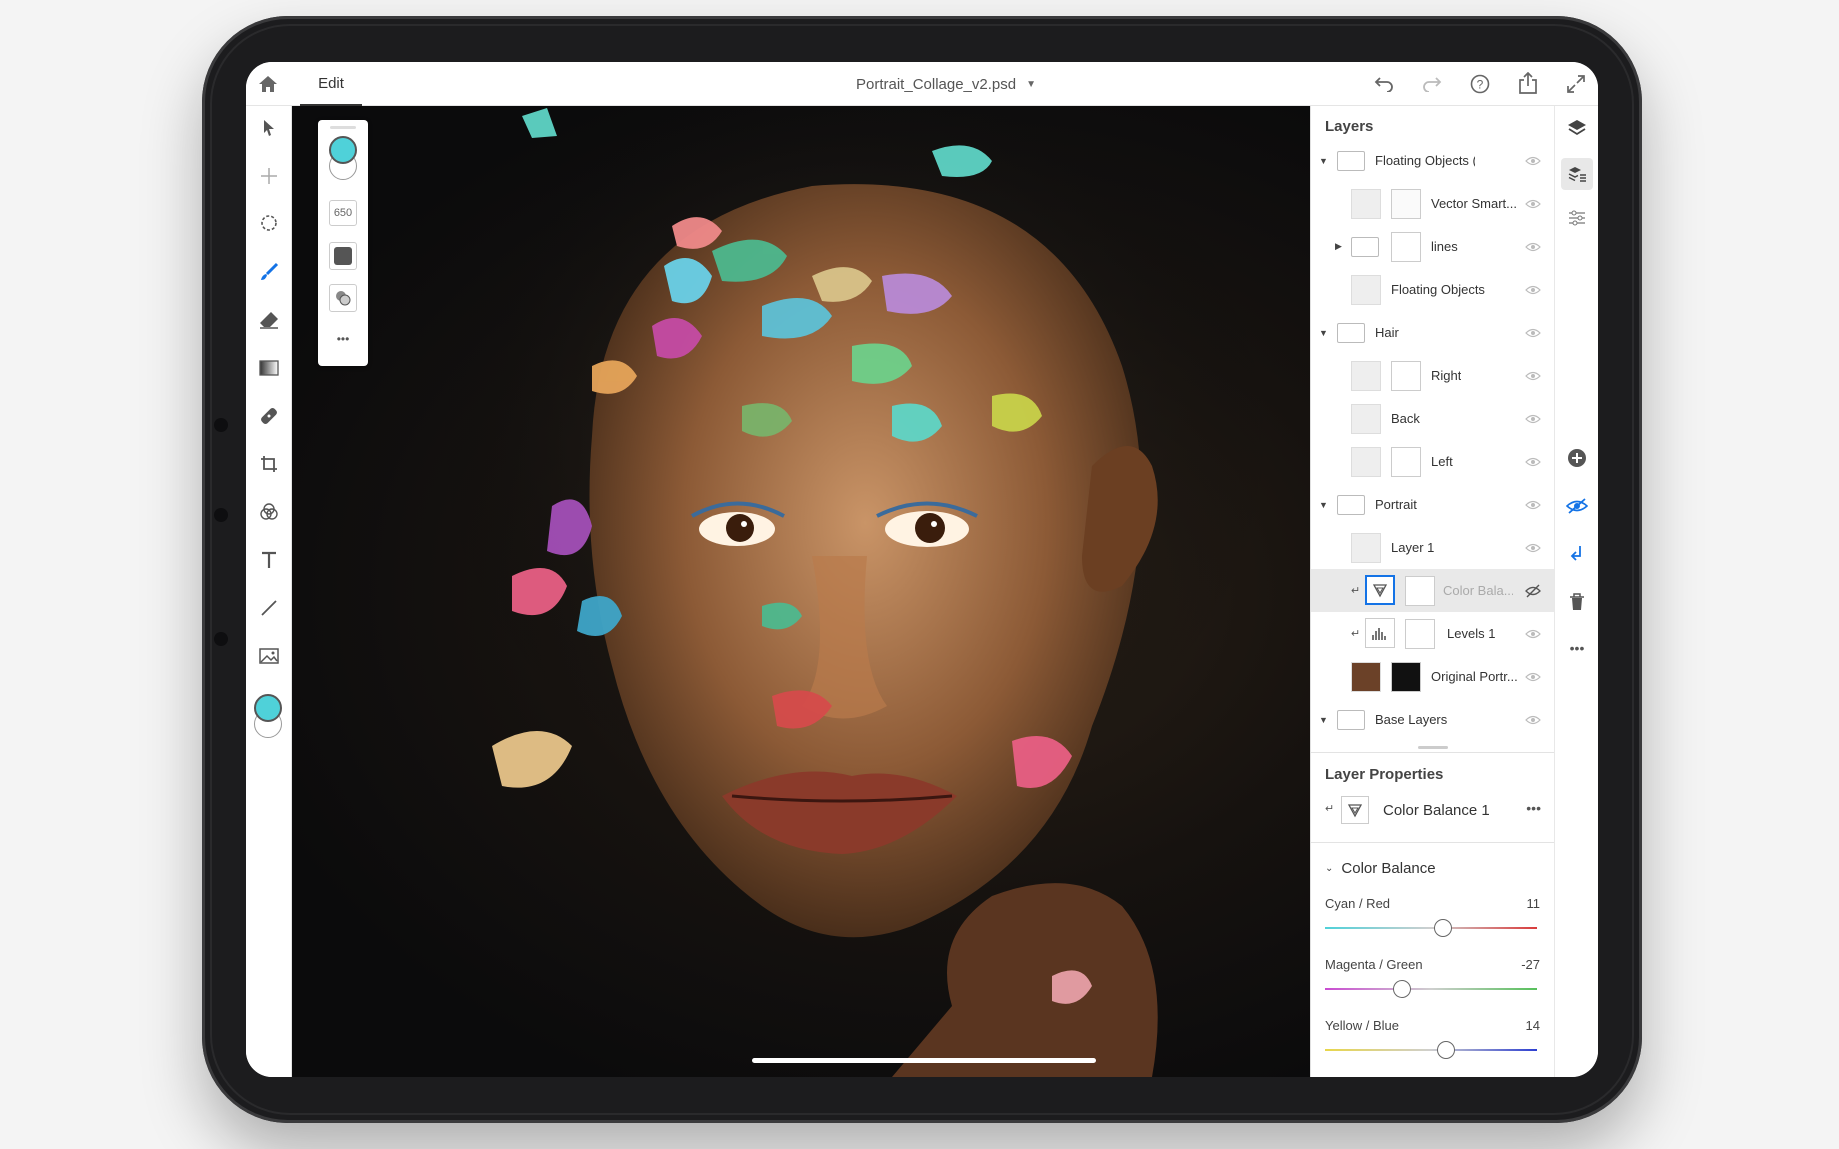 This screenshot has height=1149, width=1839. Describe the element at coordinates (1445, 1050) in the screenshot. I see `slider-knob-yellow-blue` at that location.